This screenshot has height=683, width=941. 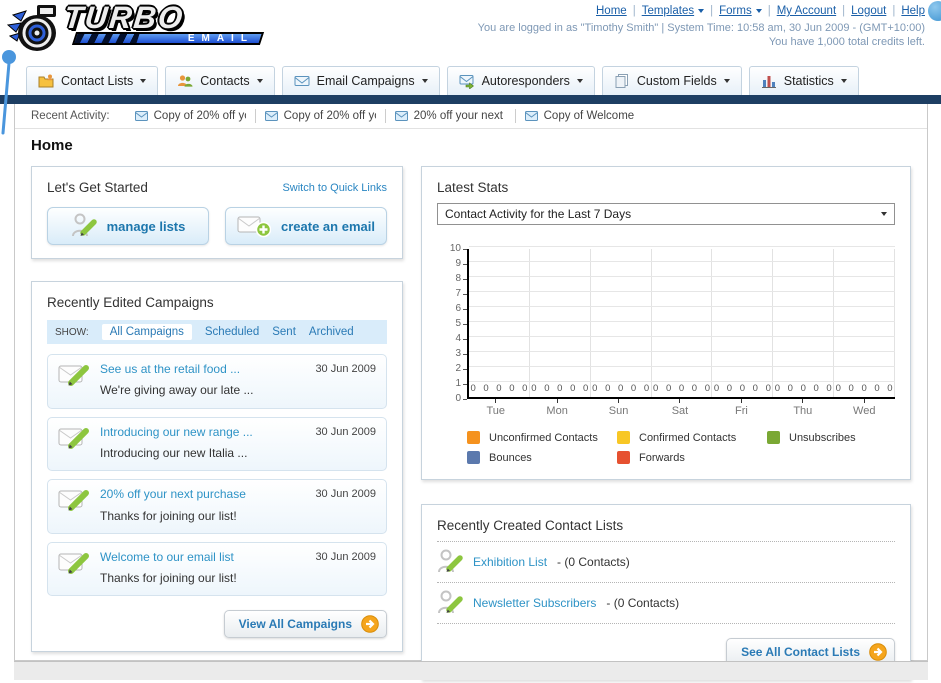 What do you see at coordinates (232, 332) in the screenshot?
I see `filter-scheduled: Scheduled` at bounding box center [232, 332].